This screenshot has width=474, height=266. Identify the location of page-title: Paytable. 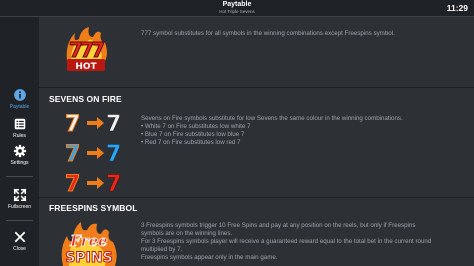
(237, 4).